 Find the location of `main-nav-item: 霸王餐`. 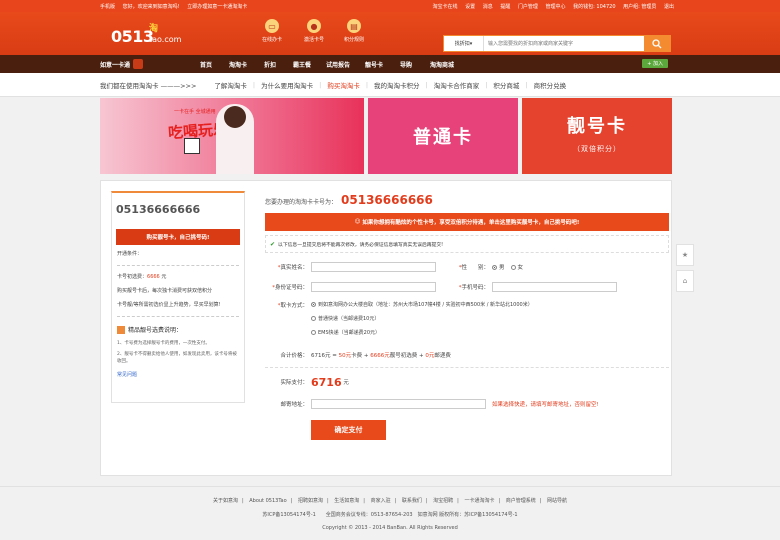

main-nav-item: 霸王餐 is located at coordinates (302, 64).